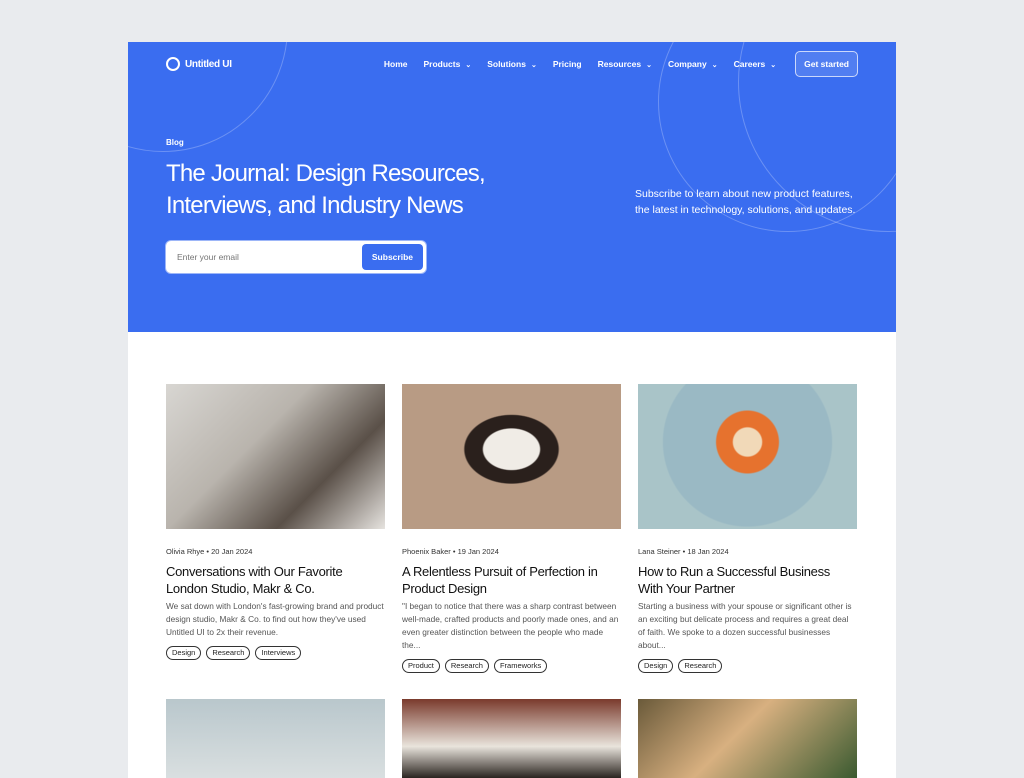 The image size is (1024, 778). What do you see at coordinates (392, 257) in the screenshot?
I see `subscribe-button: Subscribe` at bounding box center [392, 257].